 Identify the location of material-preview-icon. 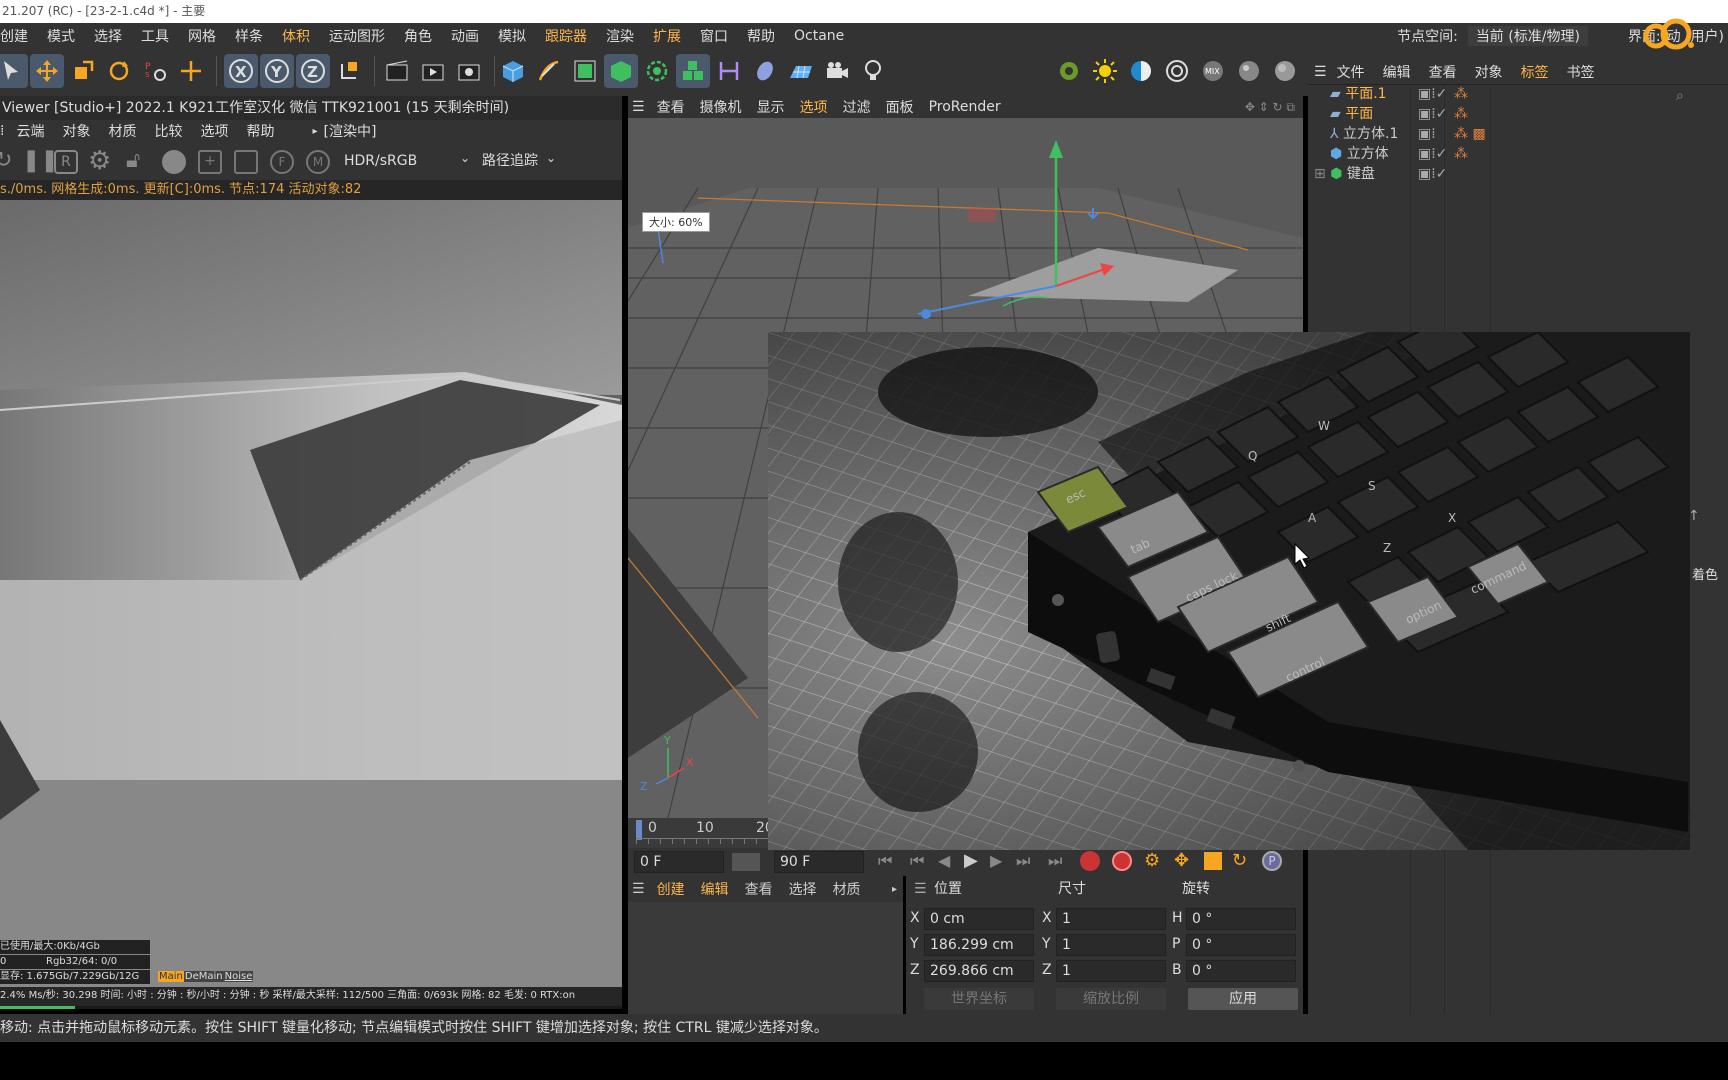
(174, 162).